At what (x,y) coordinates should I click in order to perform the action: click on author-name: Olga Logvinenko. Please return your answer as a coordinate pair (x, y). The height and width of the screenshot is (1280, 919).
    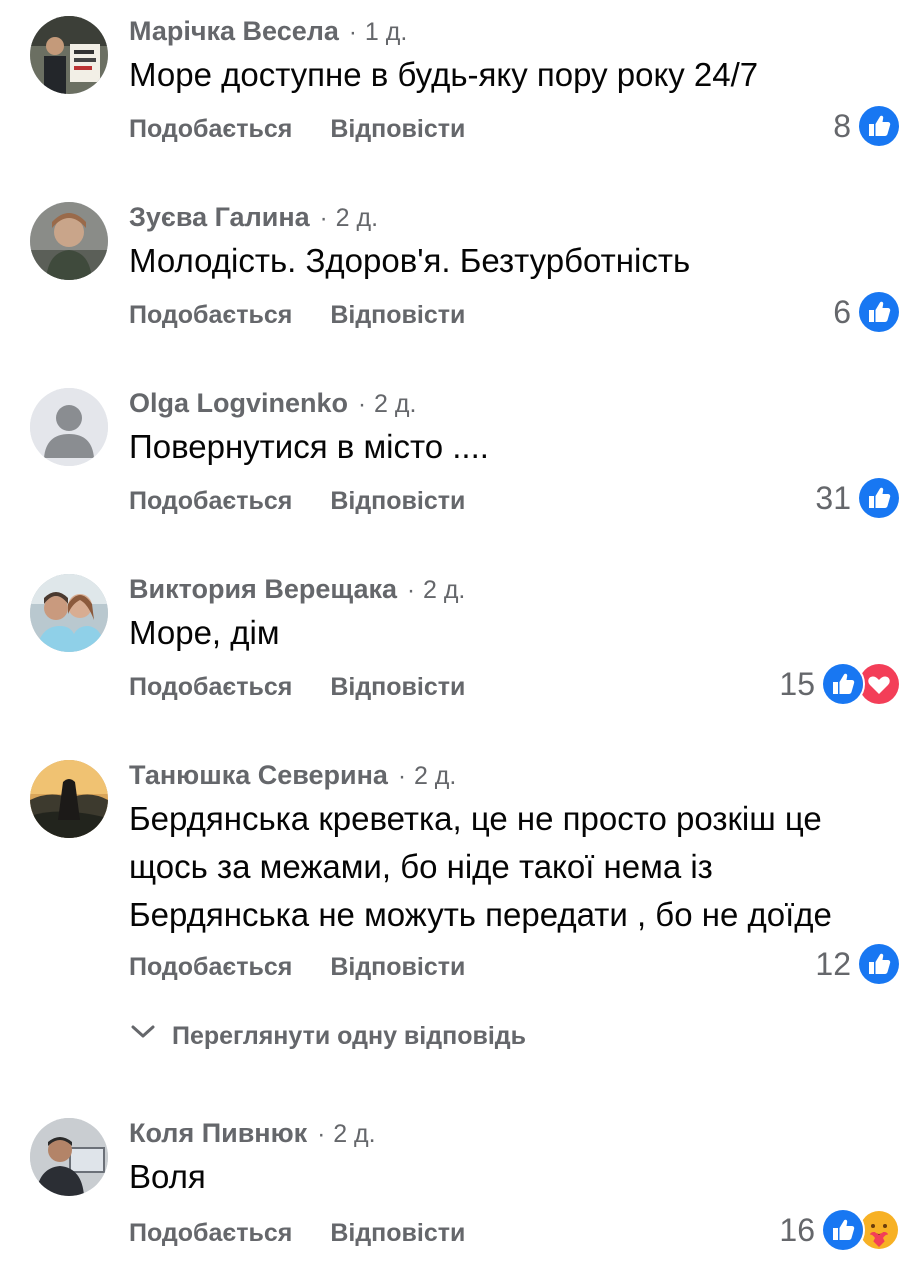
    Looking at the image, I should click on (238, 403).